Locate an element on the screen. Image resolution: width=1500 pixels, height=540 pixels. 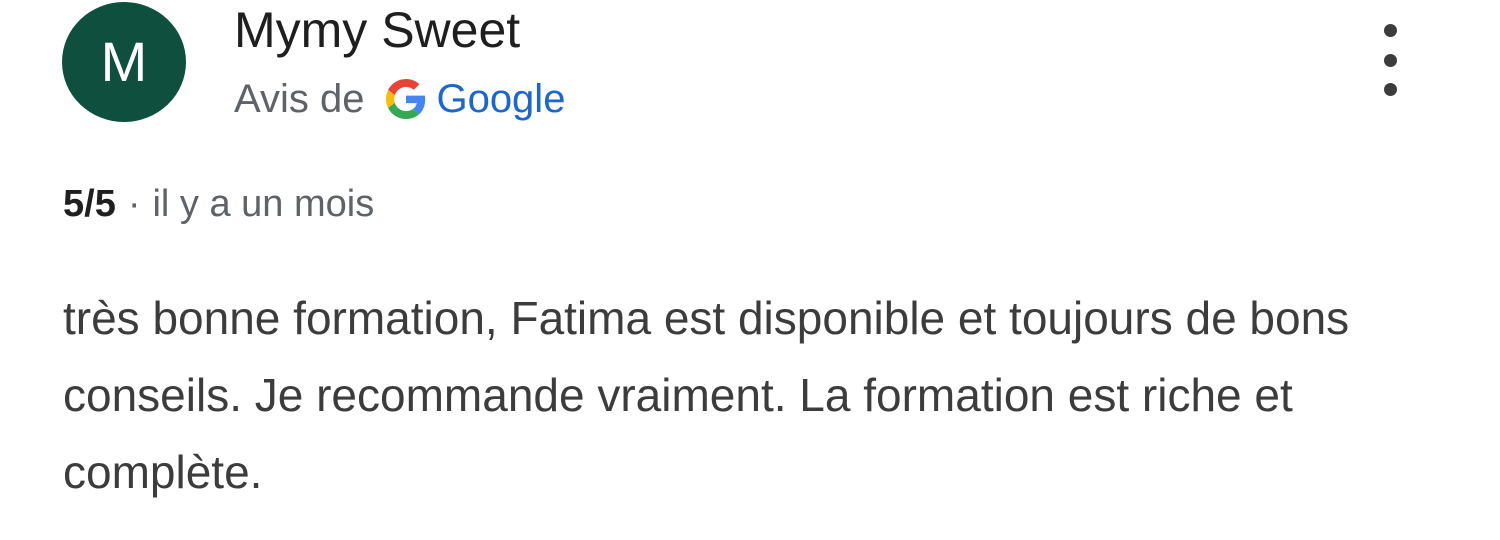
review-meta: 5/5 · il y a un mois is located at coordinates (218, 204).